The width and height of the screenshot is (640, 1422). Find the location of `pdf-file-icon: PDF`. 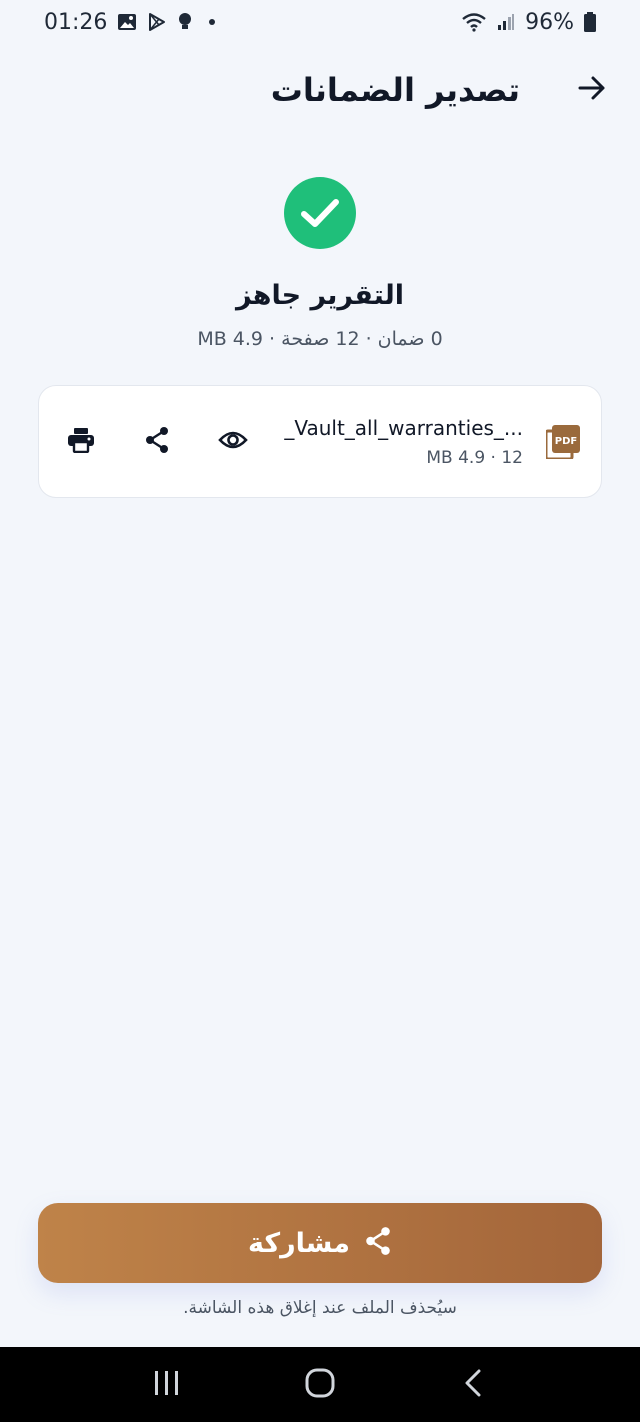

pdf-file-icon: PDF is located at coordinates (563, 442).